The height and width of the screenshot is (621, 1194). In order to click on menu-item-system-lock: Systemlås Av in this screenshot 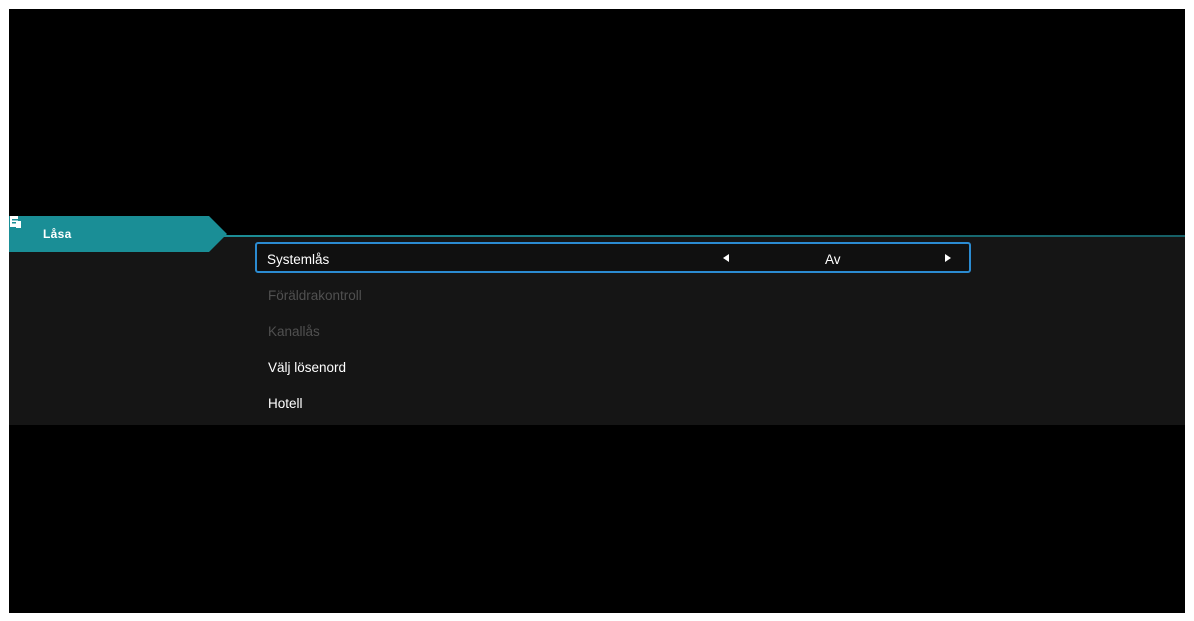, I will do `click(613, 257)`.